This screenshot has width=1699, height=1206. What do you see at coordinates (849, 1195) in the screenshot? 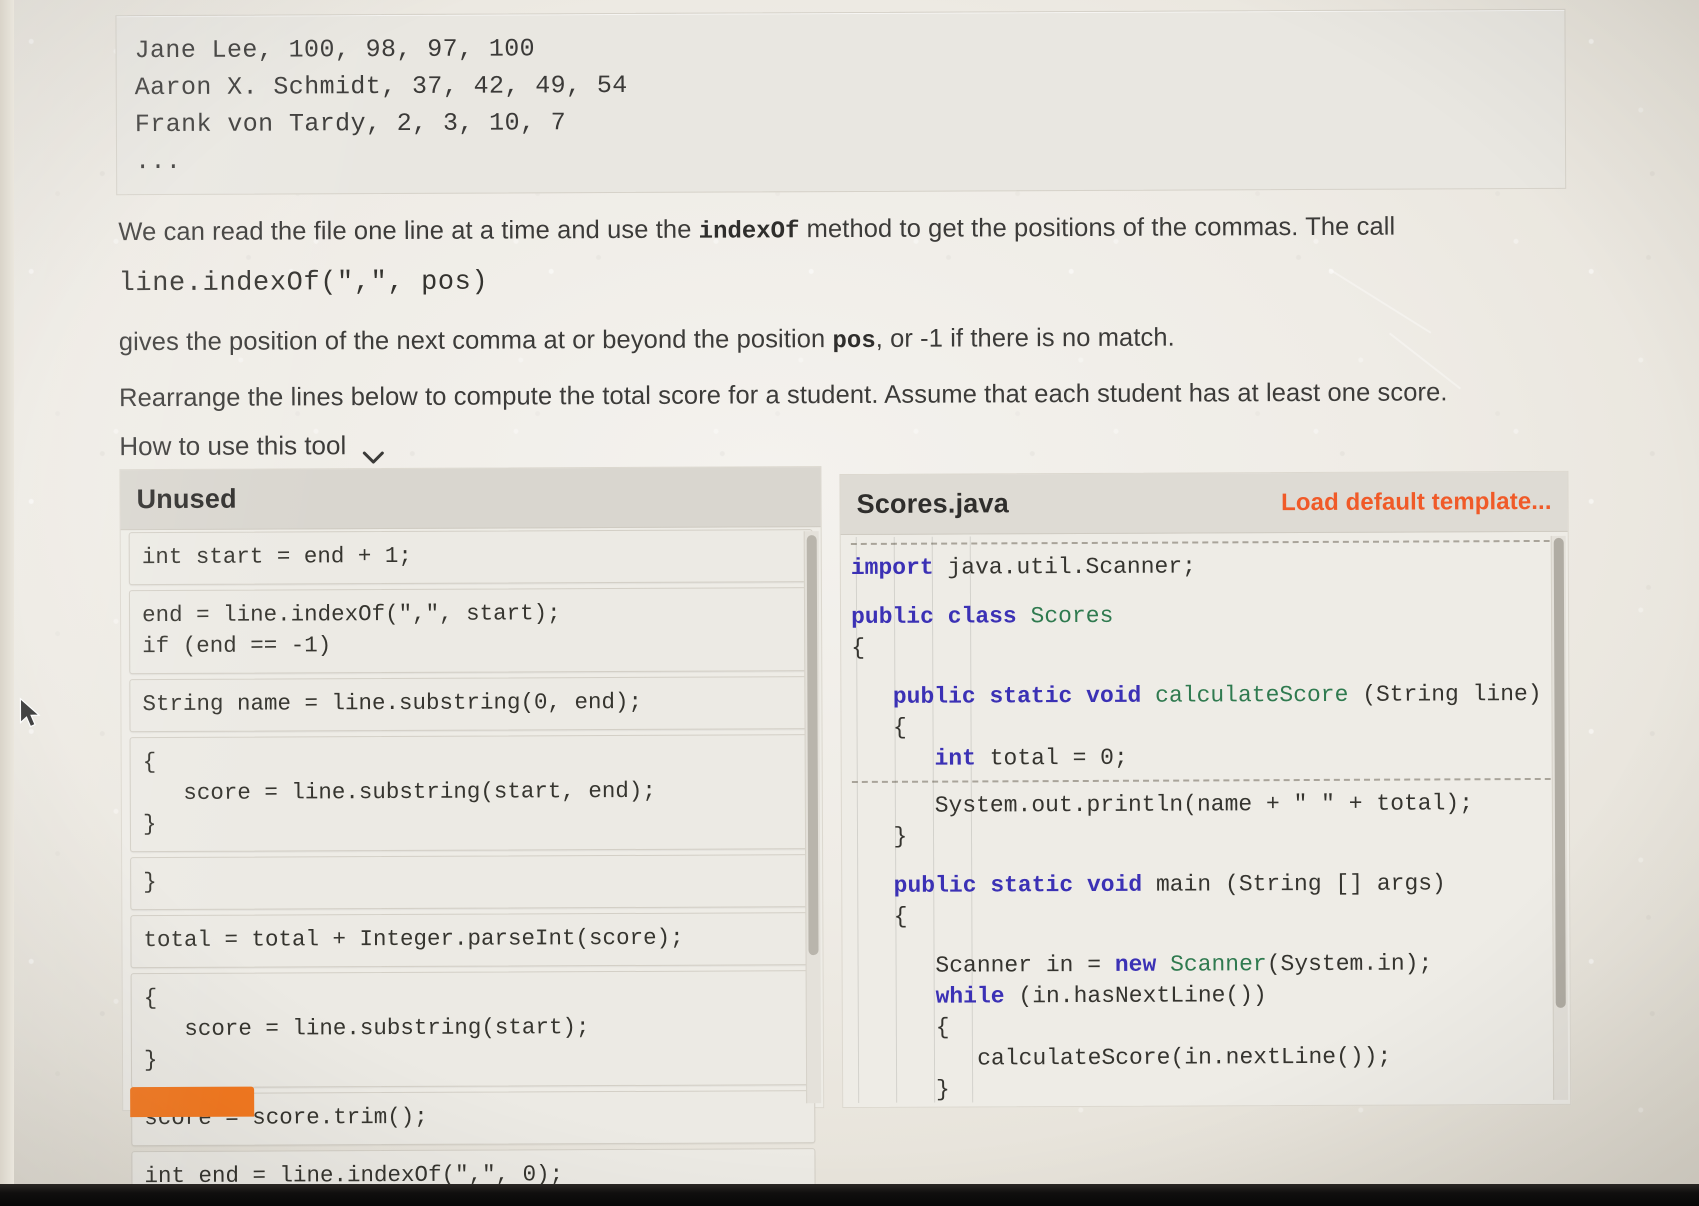
I see `bottom-bezel` at bounding box center [849, 1195].